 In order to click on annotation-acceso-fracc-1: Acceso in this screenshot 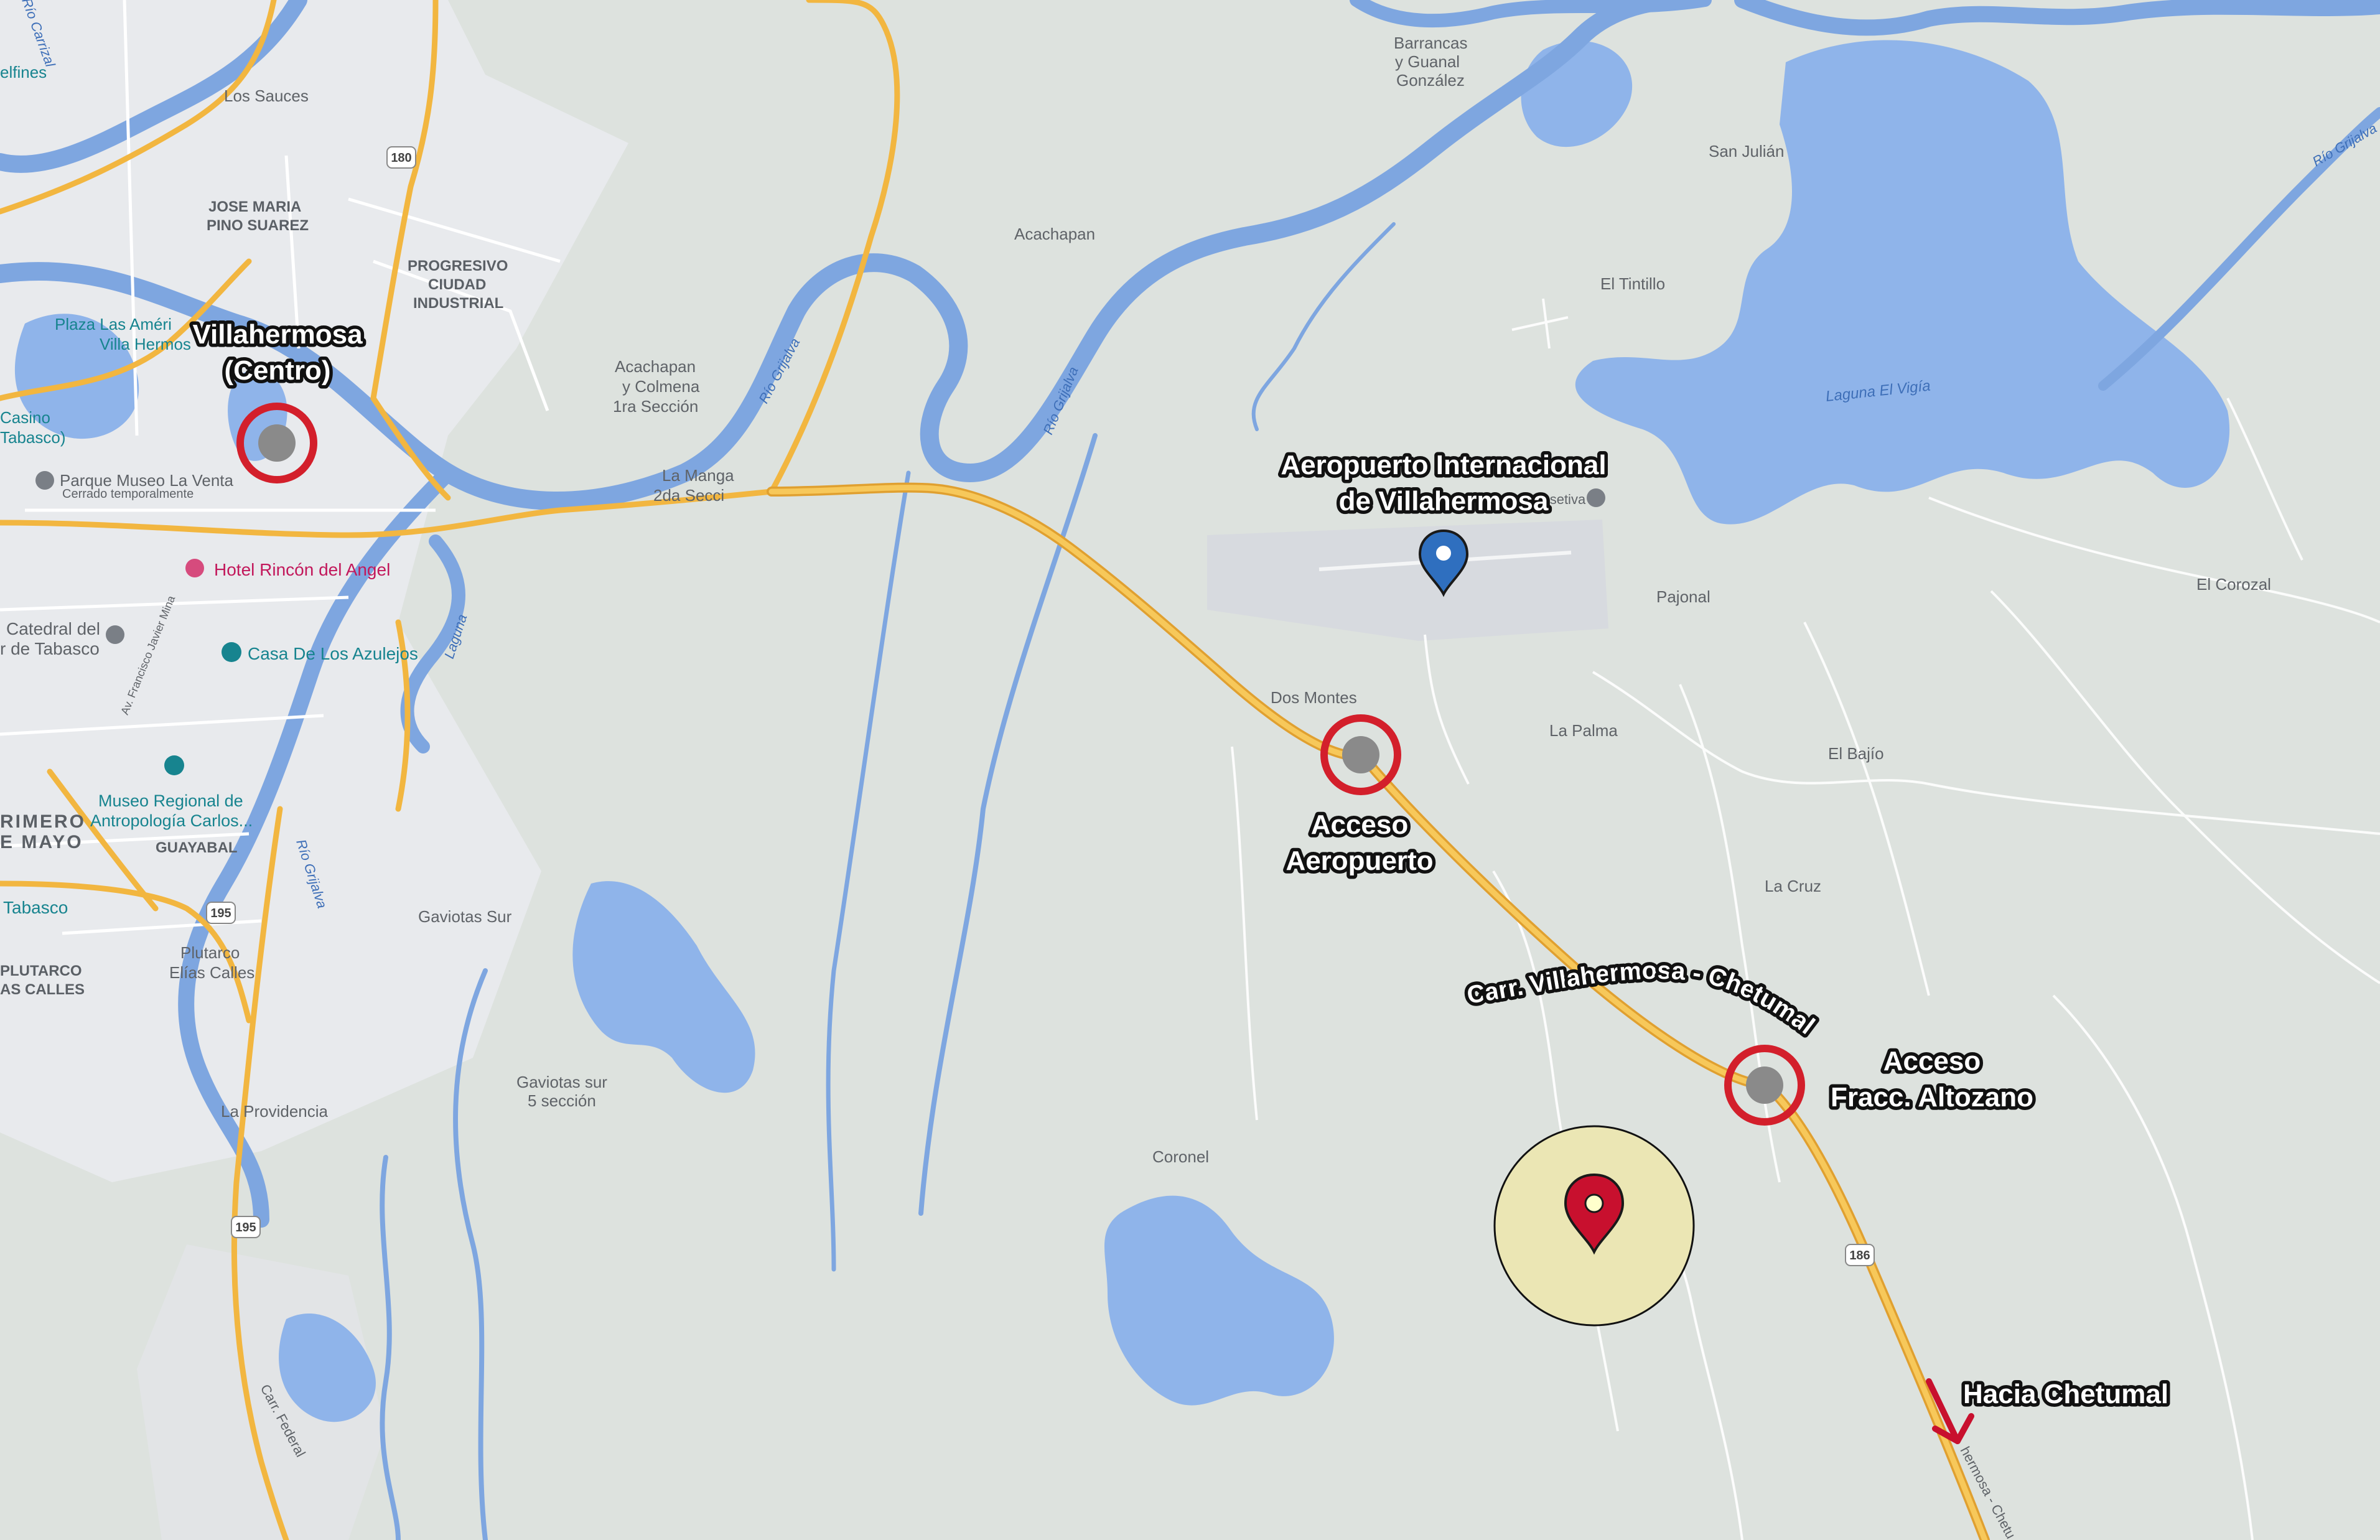, I will do `click(1932, 1061)`.